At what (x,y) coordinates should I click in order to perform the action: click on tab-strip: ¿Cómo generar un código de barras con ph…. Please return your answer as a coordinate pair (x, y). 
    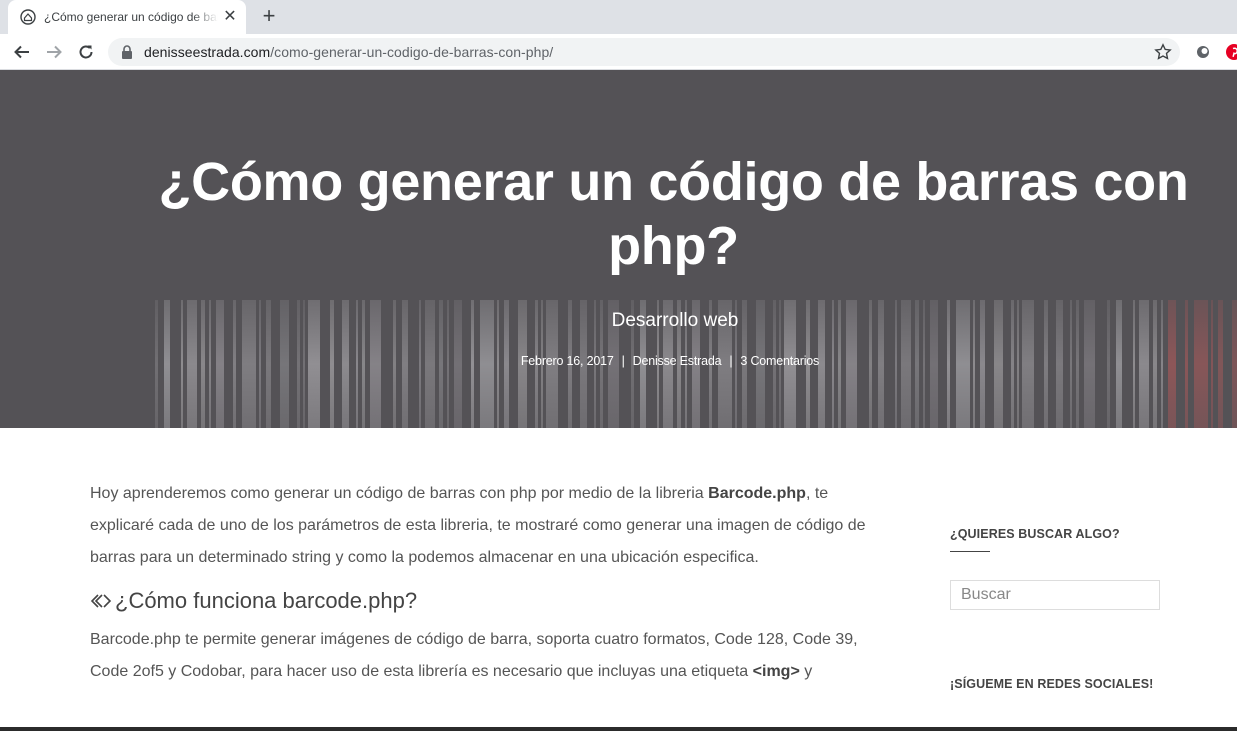
    Looking at the image, I should click on (618, 17).